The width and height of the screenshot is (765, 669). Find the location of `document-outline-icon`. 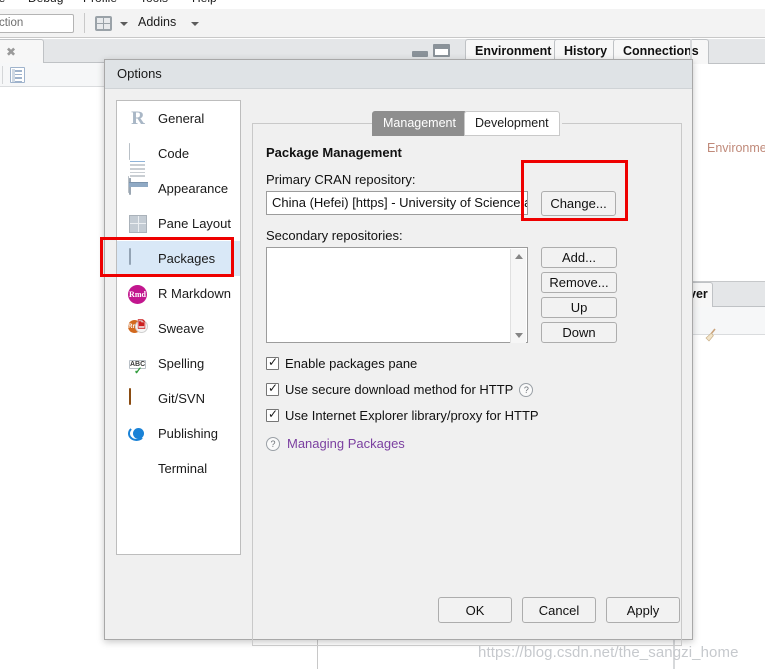

document-outline-icon is located at coordinates (17, 75).